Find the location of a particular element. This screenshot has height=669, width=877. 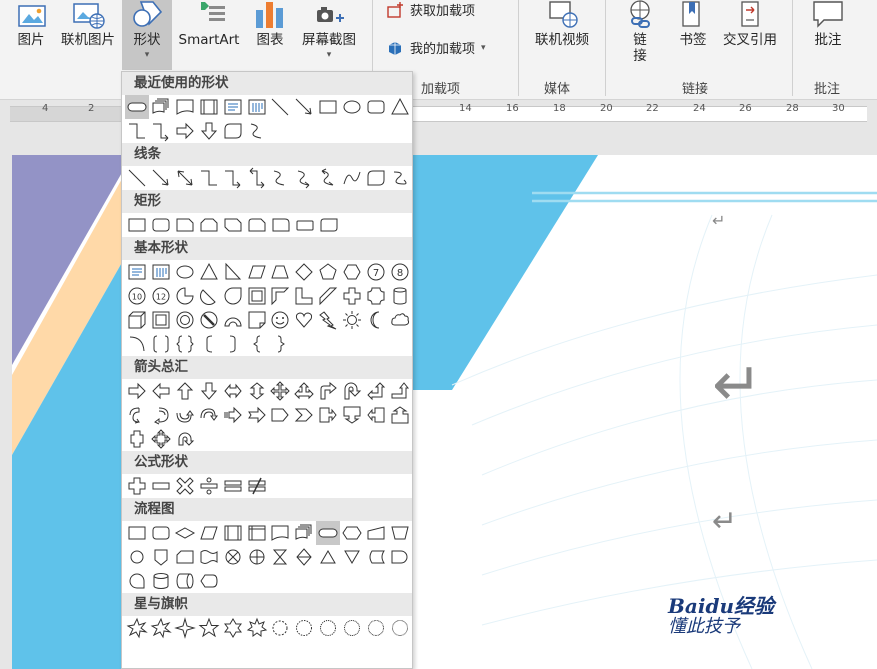

shape-right-arrow is located at coordinates (185, 131).